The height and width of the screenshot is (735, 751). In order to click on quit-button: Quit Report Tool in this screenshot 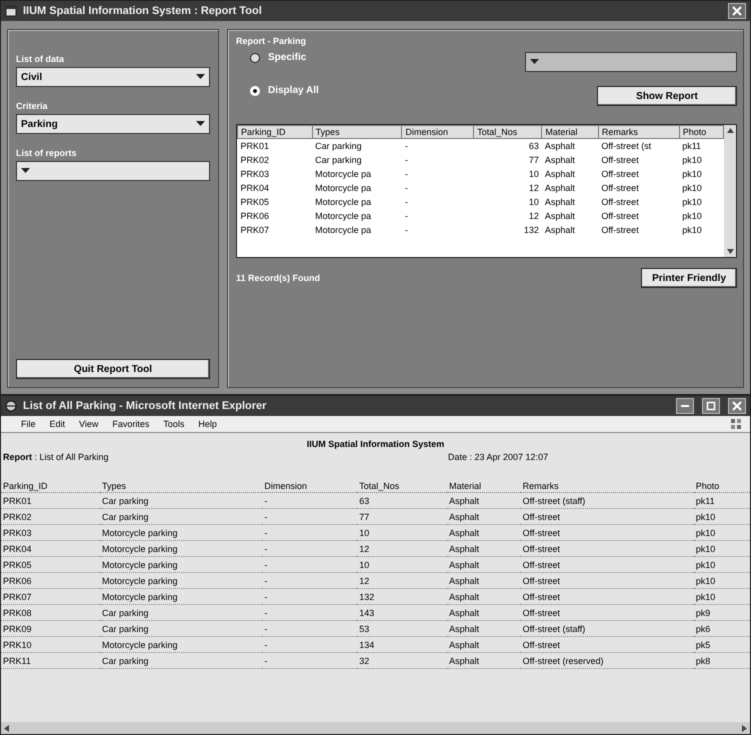, I will do `click(113, 369)`.